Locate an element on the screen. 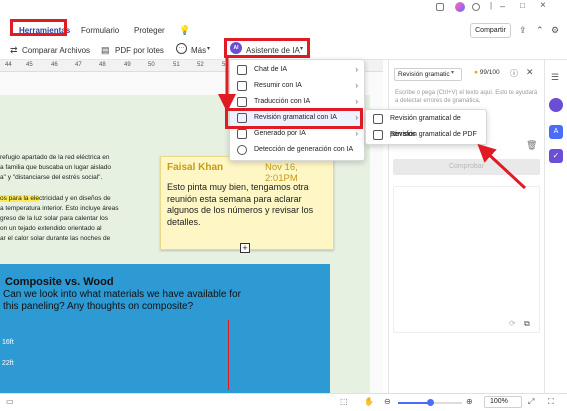 Image resolution: width=567 pixels, height=411 pixels. arrow-to-submenu is located at coordinates (502, 166).